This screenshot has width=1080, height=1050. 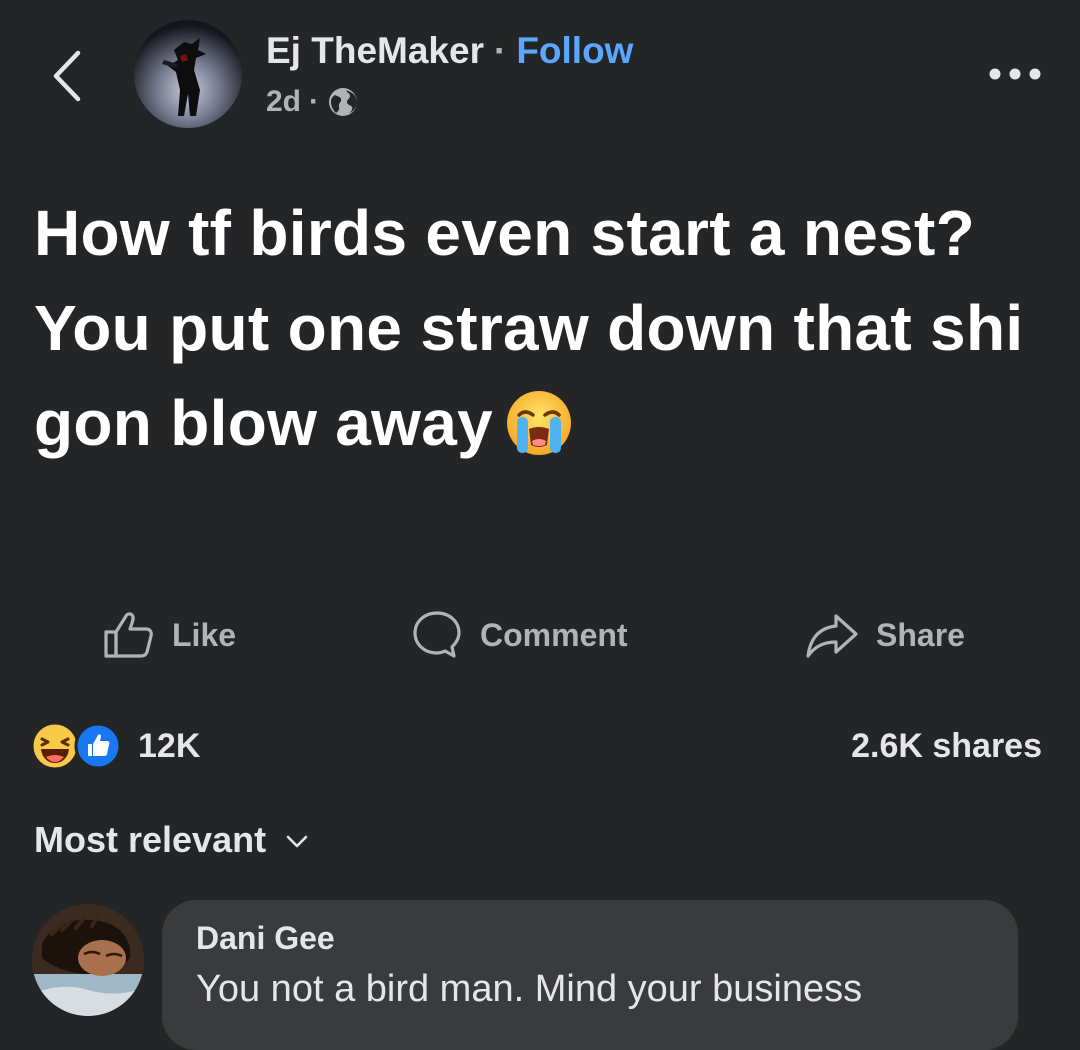 What do you see at coordinates (946, 746) in the screenshot?
I see `shares-count: 2.6K shares` at bounding box center [946, 746].